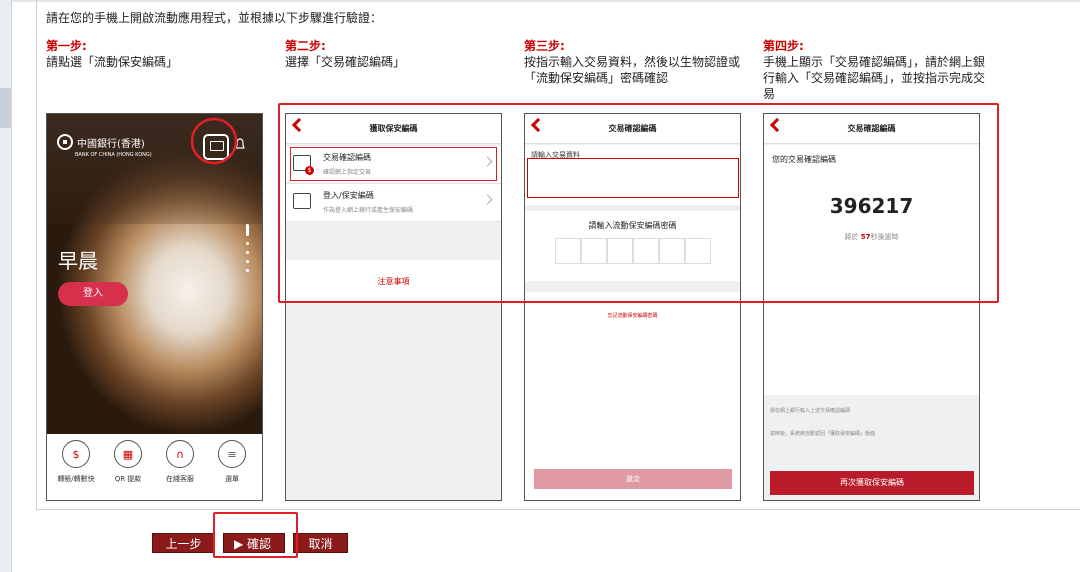  Describe the element at coordinates (180, 454) in the screenshot. I see `headset-icon: ∩` at that location.